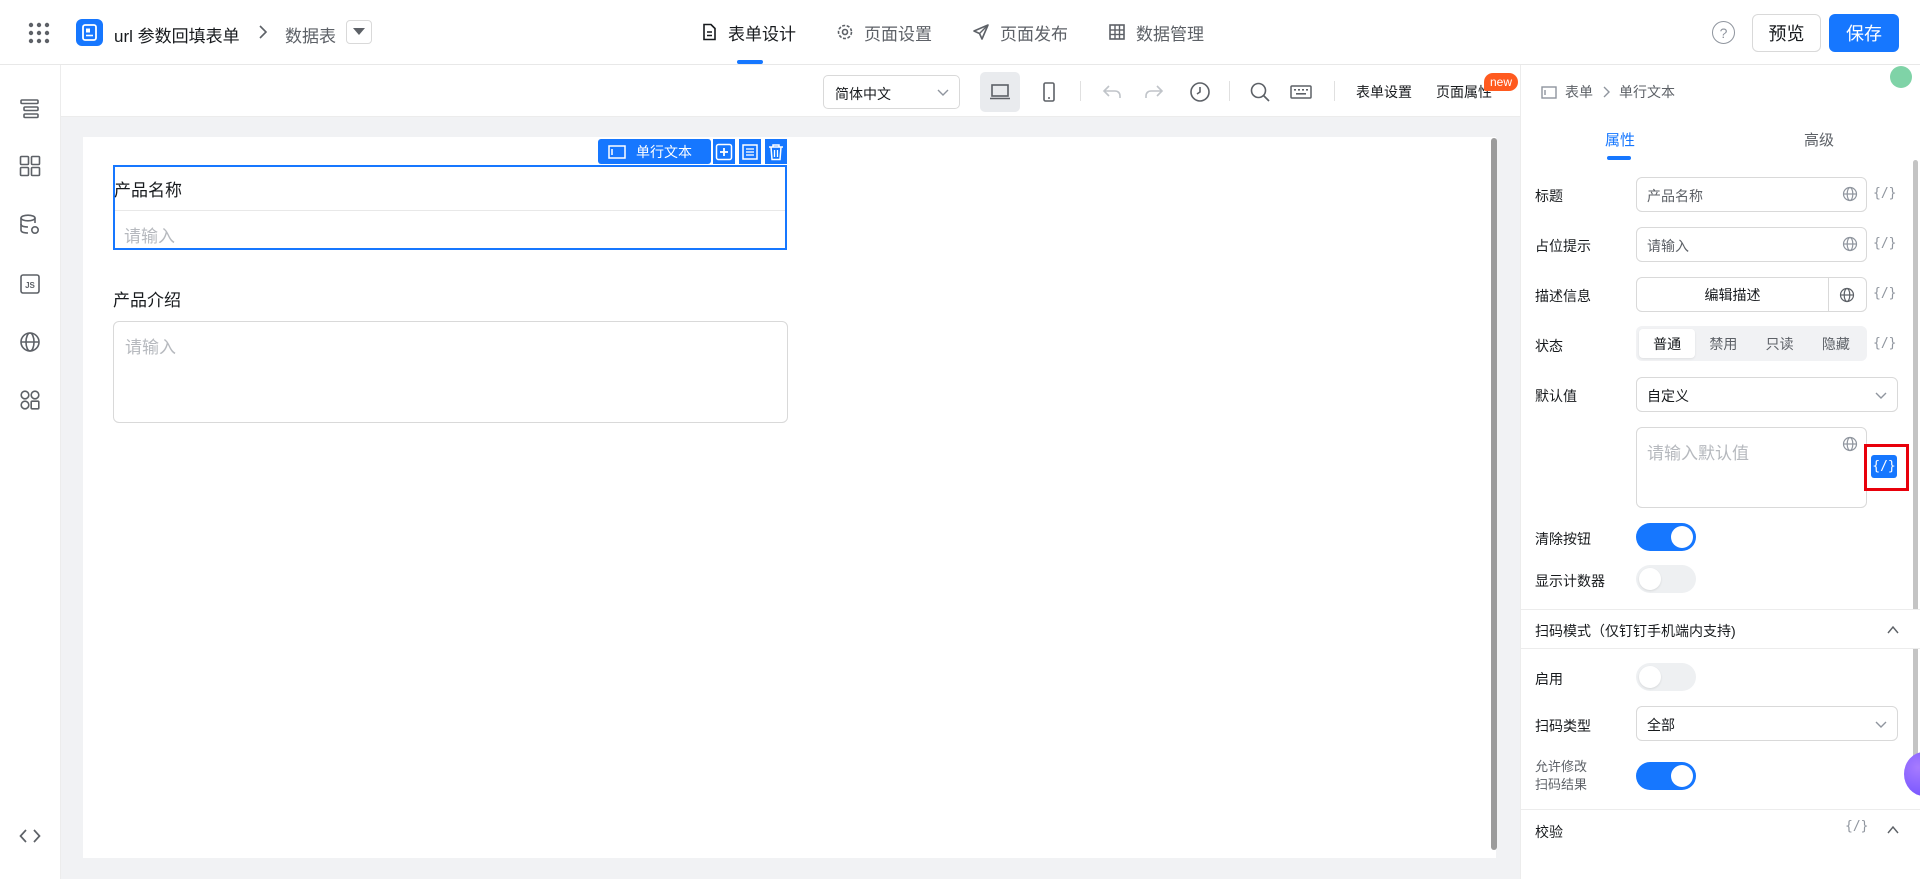 The width and height of the screenshot is (1920, 879). Describe the element at coordinates (1563, 539) in the screenshot. I see `clear-button-label: 清除按钮` at that location.